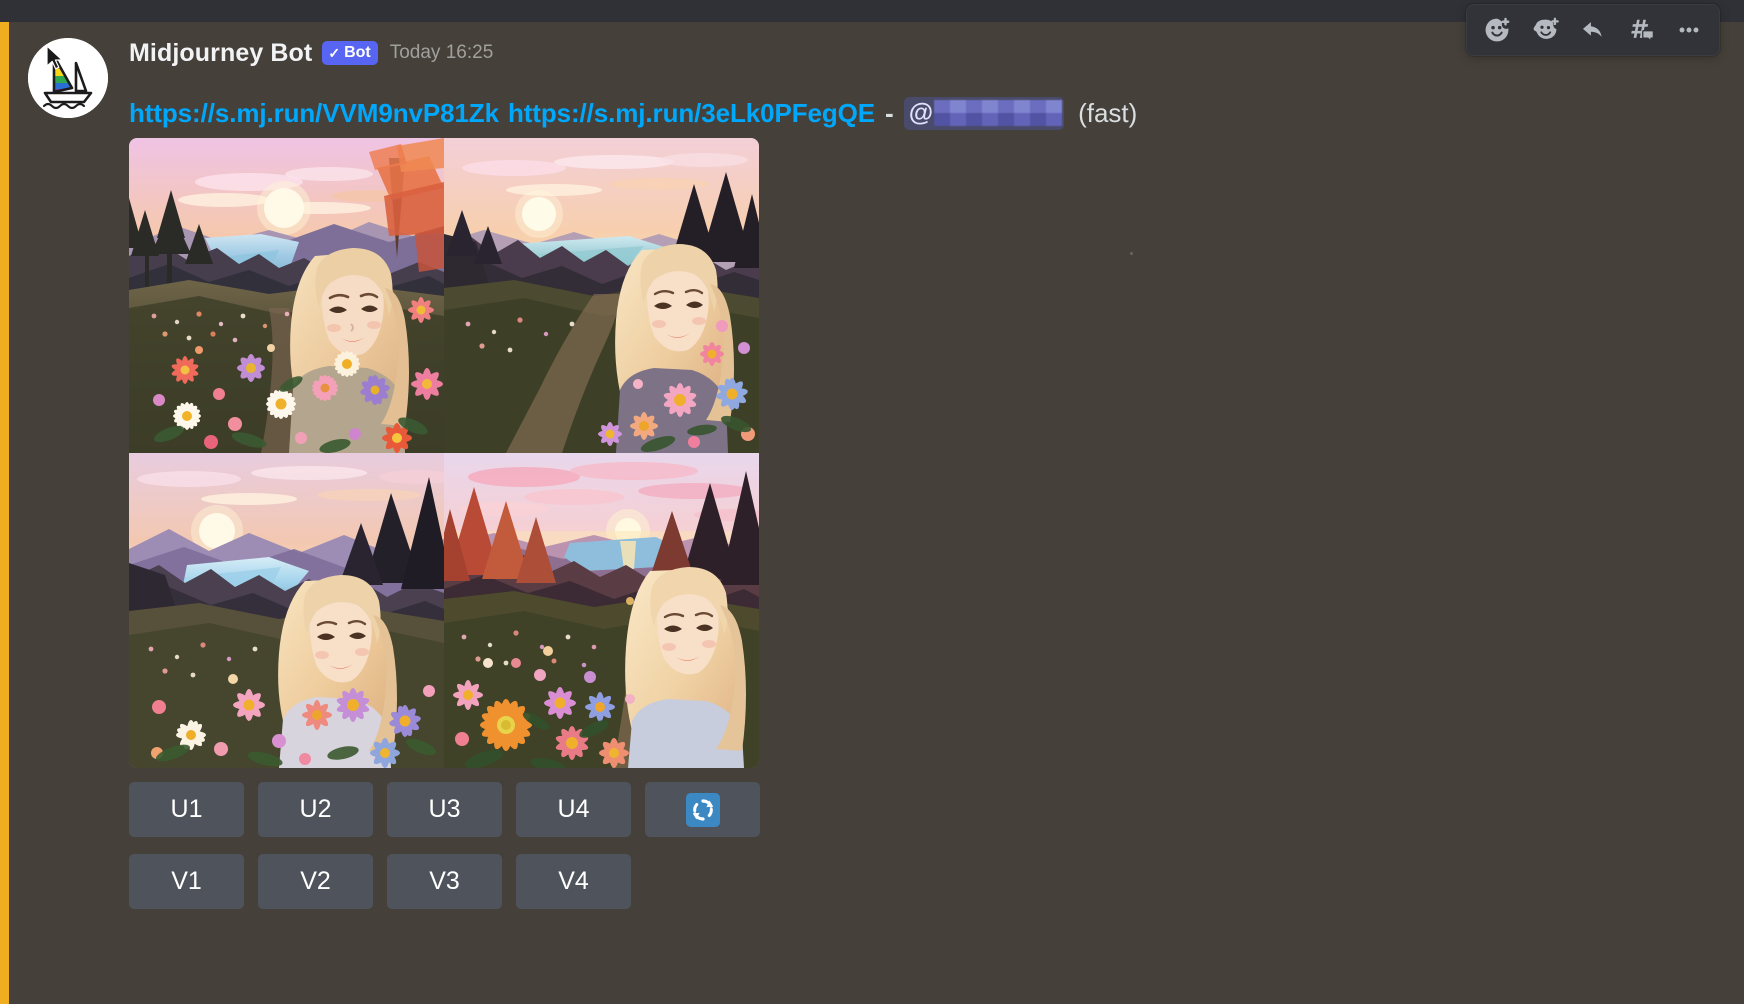  I want to click on upscale-button-row: U1 U2 U3 U4, so click(444, 809).